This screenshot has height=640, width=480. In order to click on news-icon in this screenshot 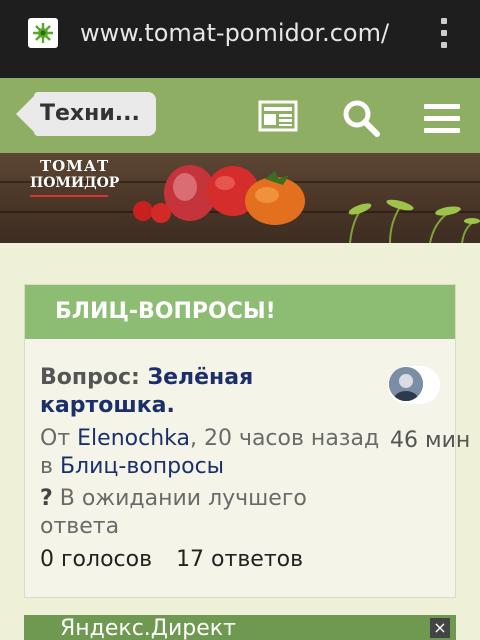, I will do `click(278, 118)`.